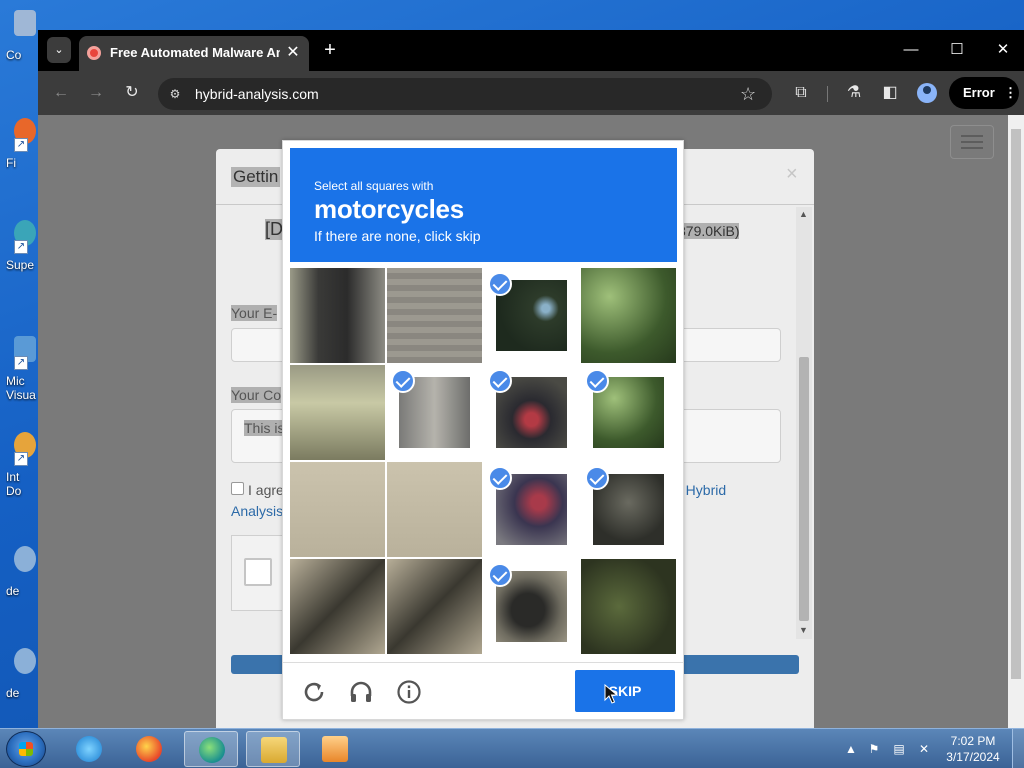 The height and width of the screenshot is (768, 1024). I want to click on system-clock: 7:02 PM 3/17/2024, so click(973, 749).